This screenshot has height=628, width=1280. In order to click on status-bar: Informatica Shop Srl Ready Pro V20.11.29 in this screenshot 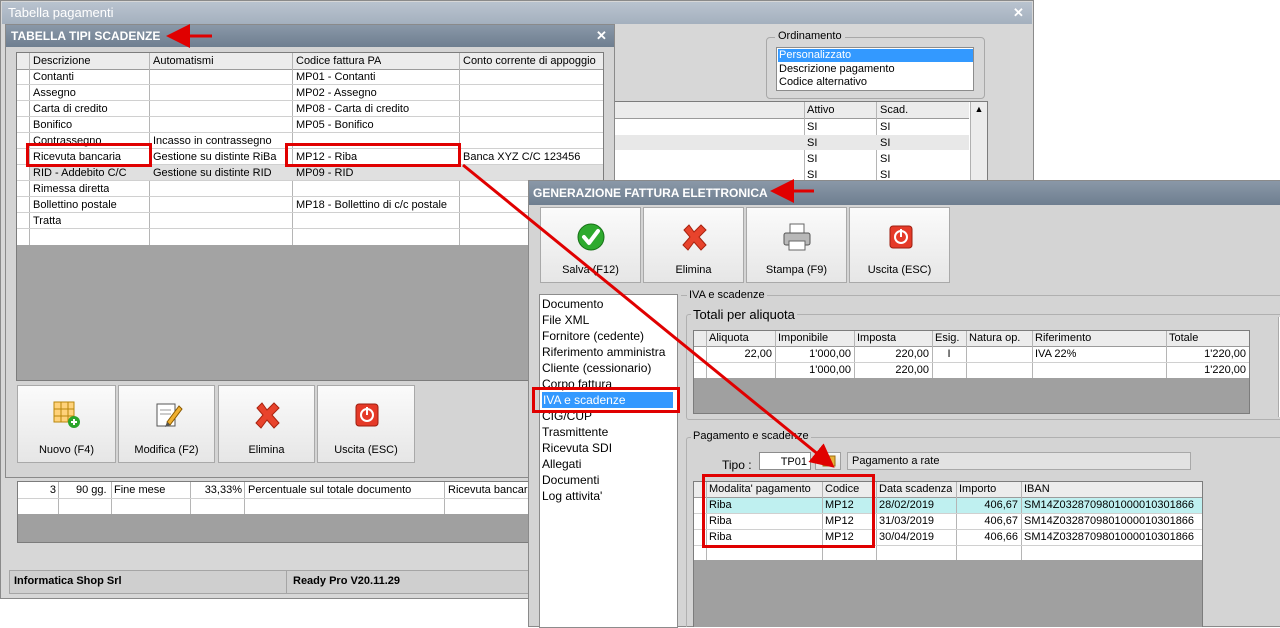, I will do `click(270, 582)`.